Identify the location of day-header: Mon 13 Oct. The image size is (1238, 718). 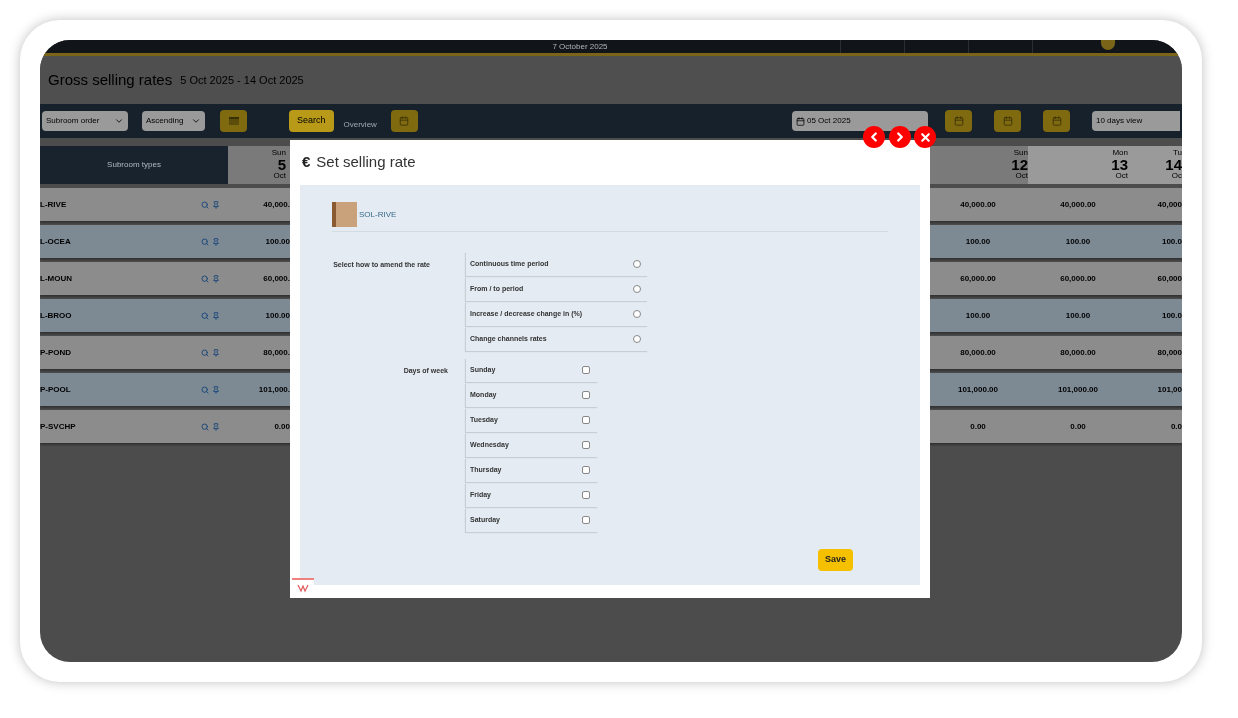
(1078, 165).